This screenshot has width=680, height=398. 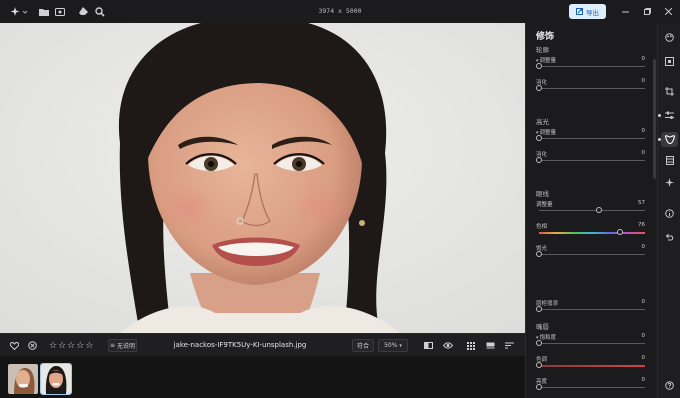 What do you see at coordinates (542, 122) in the screenshot?
I see `section-title: 高光` at bounding box center [542, 122].